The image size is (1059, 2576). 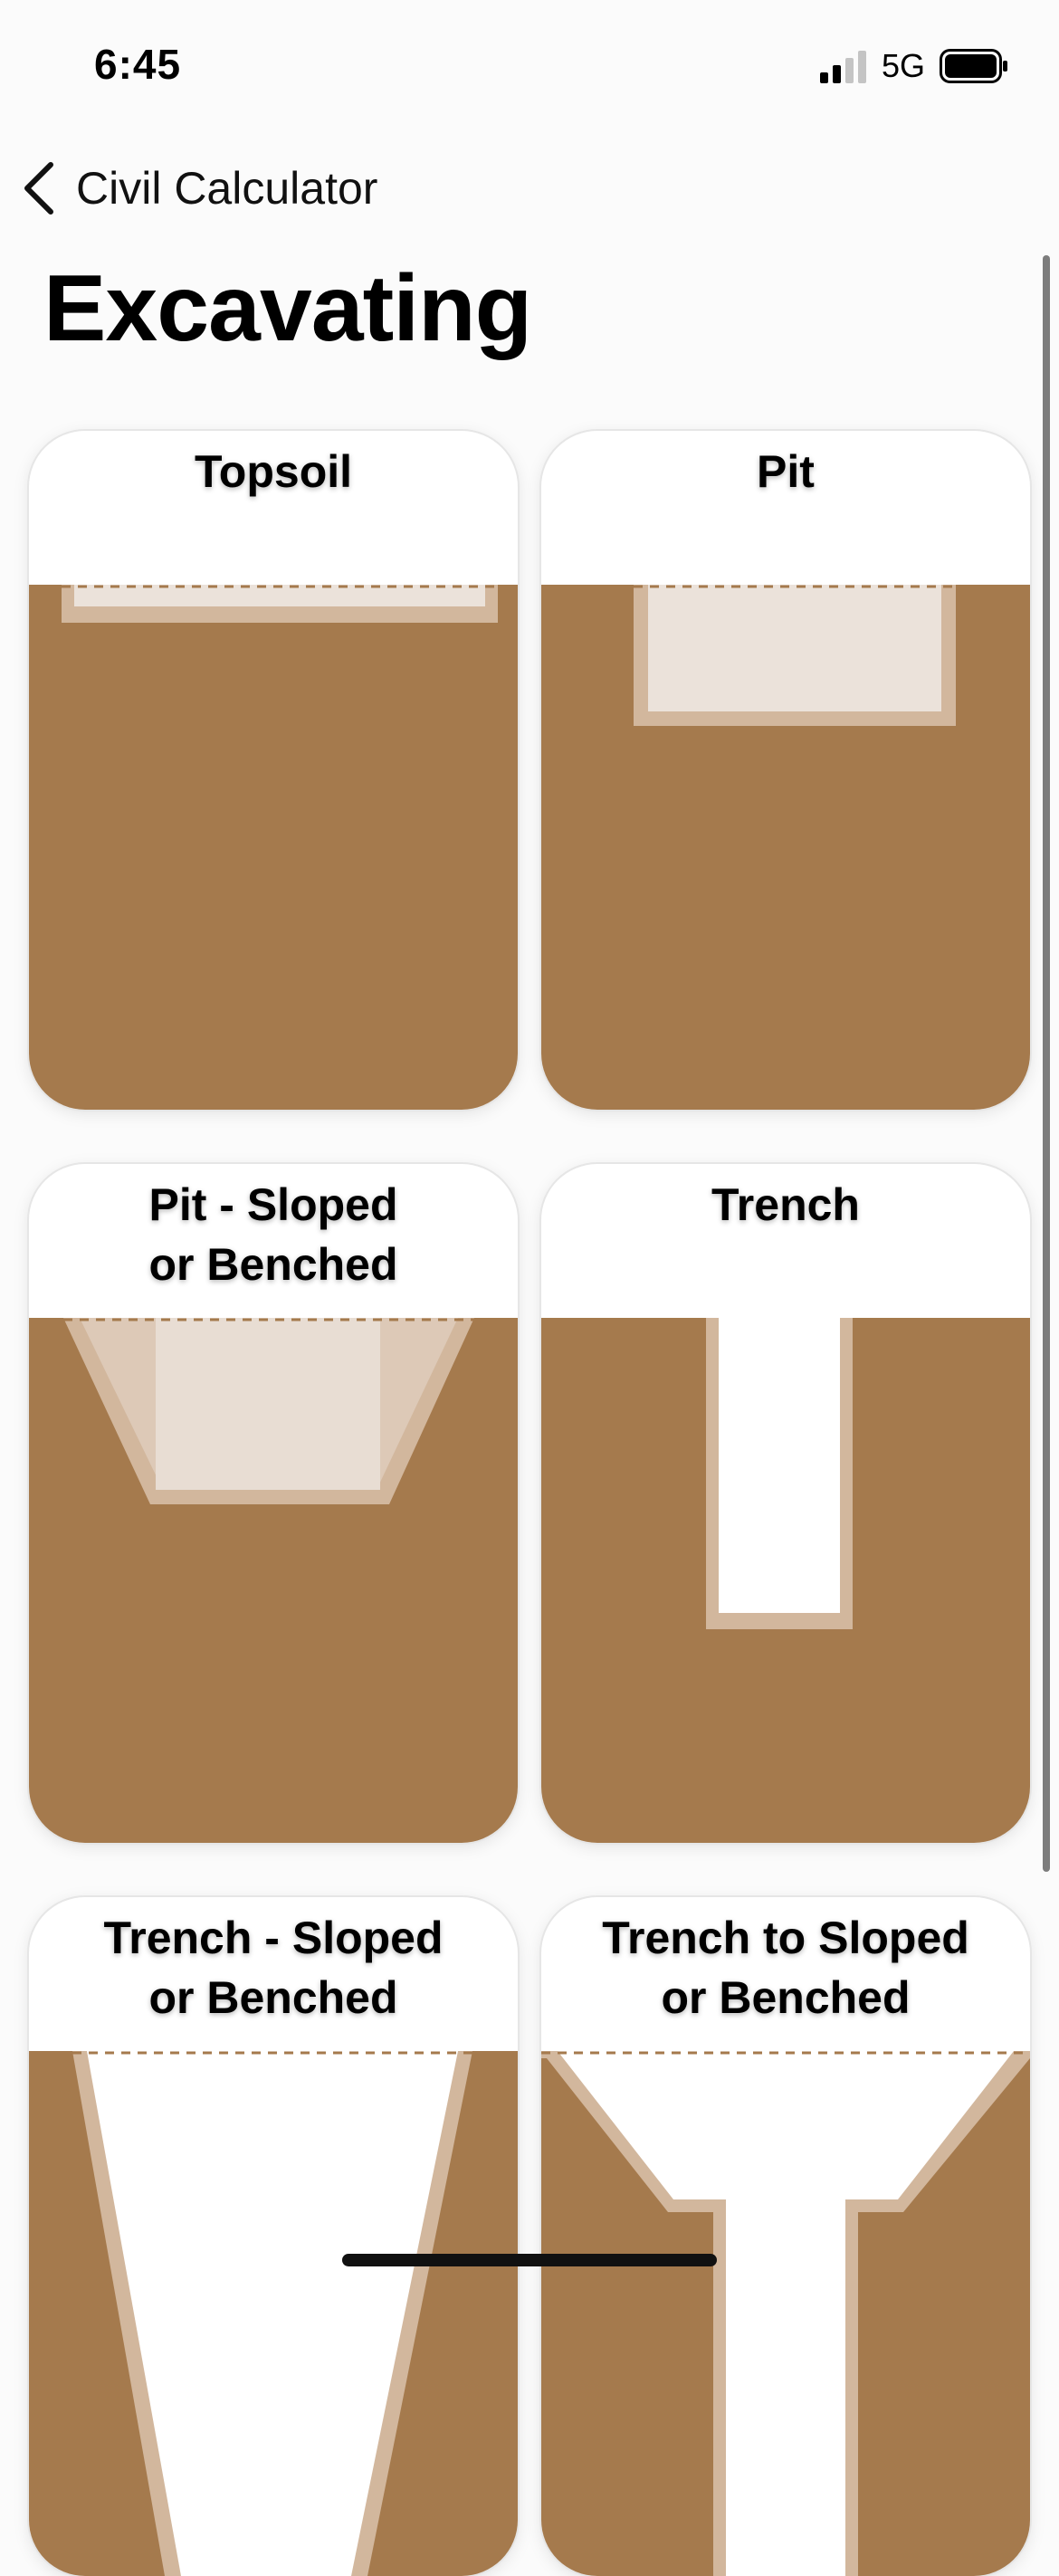 What do you see at coordinates (785, 771) in the screenshot?
I see `card-pit: Pit` at bounding box center [785, 771].